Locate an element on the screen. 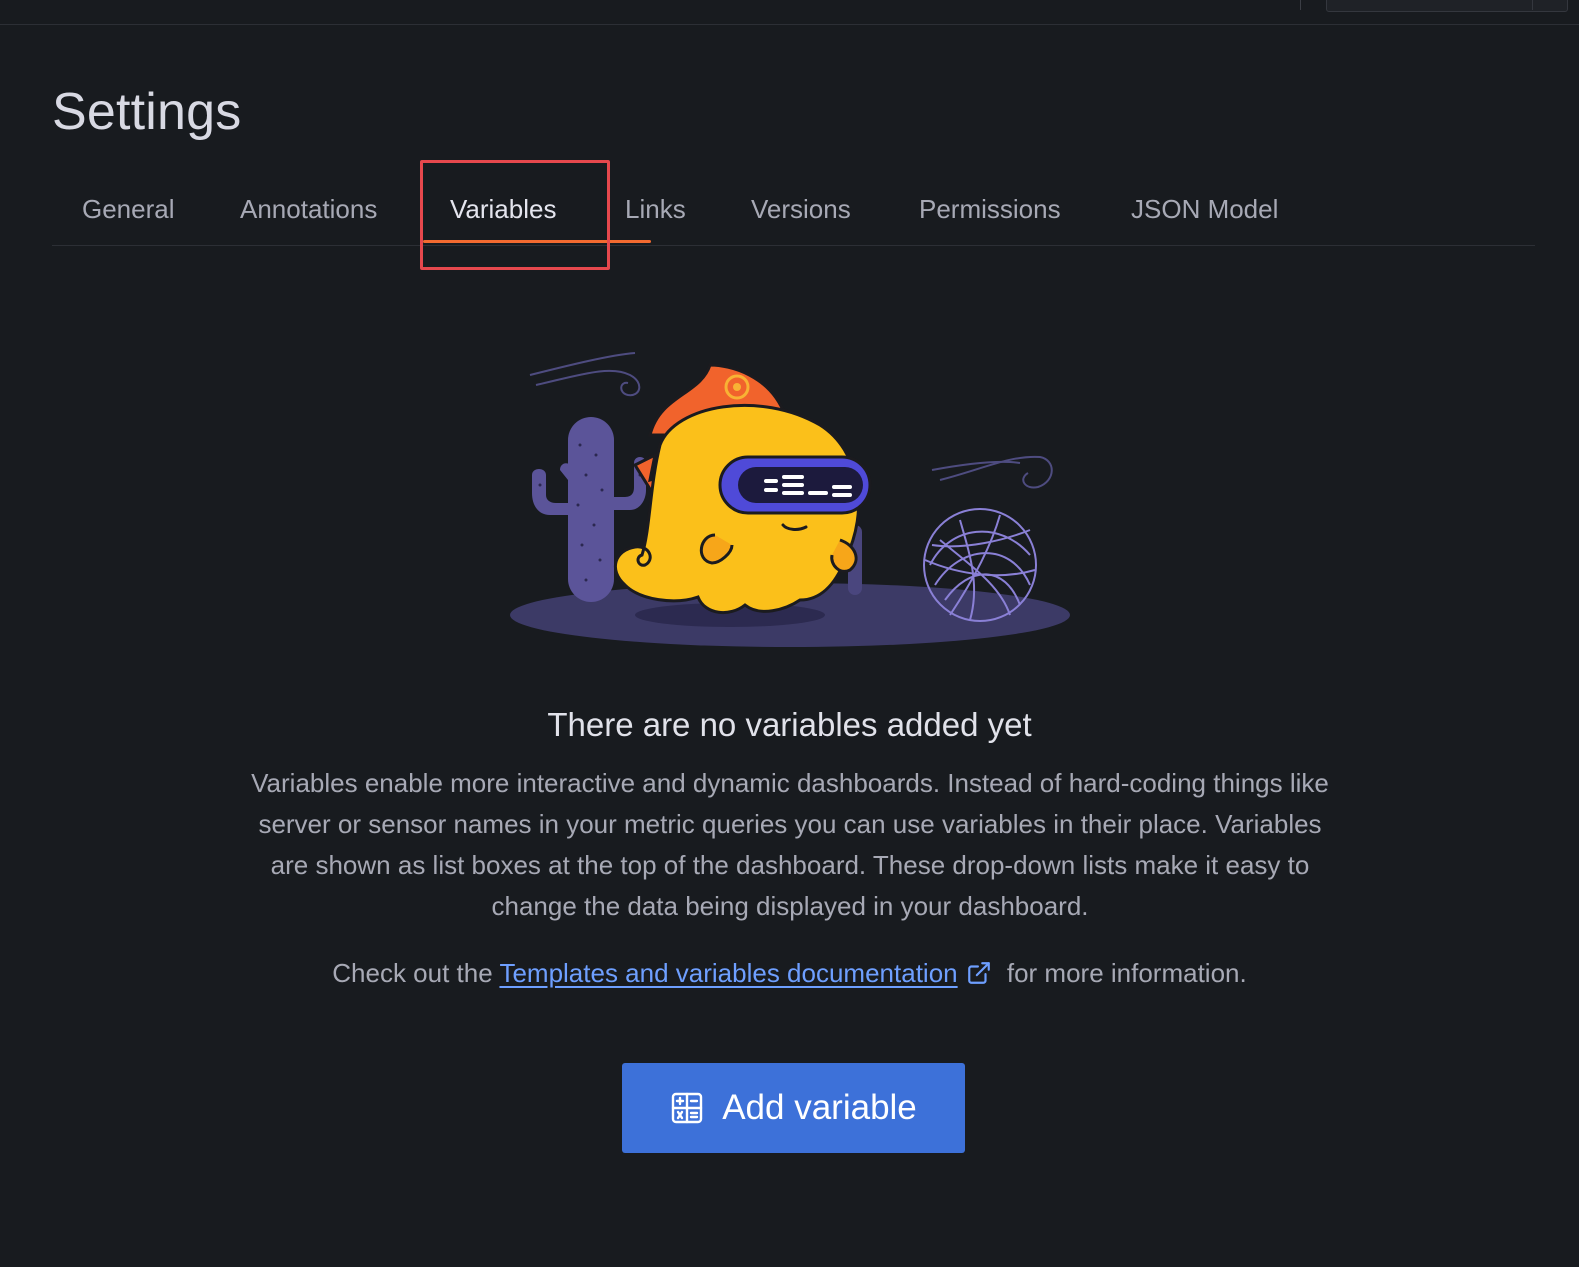 This screenshot has height=1267, width=1579. toolbar-control-separator is located at coordinates (1532, 5).